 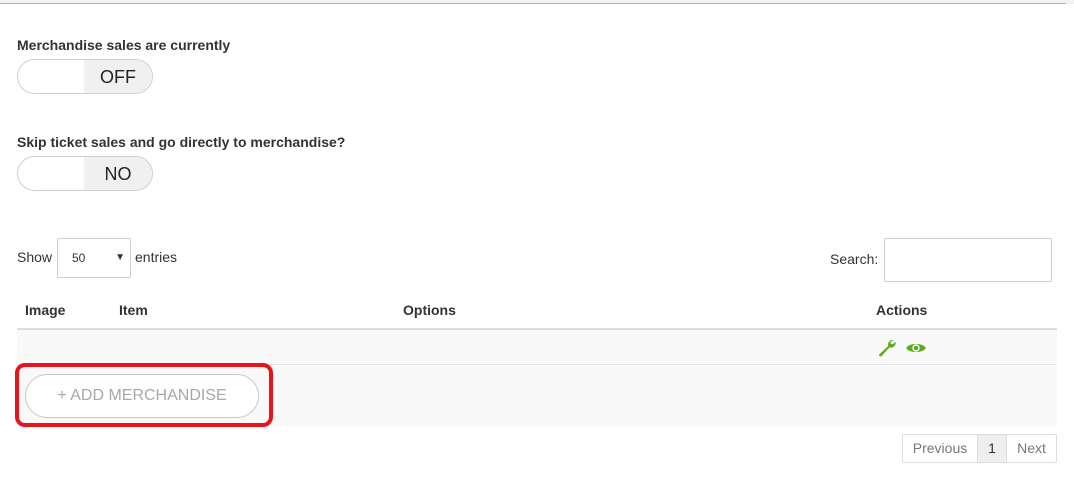 What do you see at coordinates (1031, 448) in the screenshot?
I see `pagination-next: Next` at bounding box center [1031, 448].